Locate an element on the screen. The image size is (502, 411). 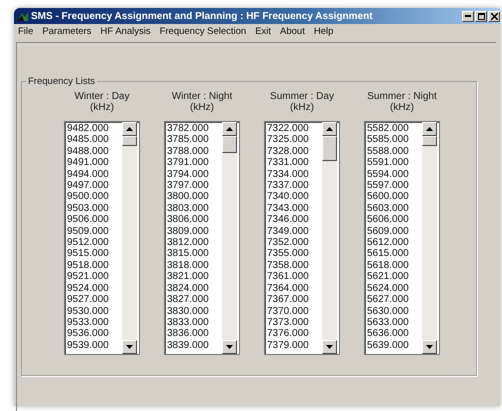
list-item: 3809.000 is located at coordinates (194, 232).